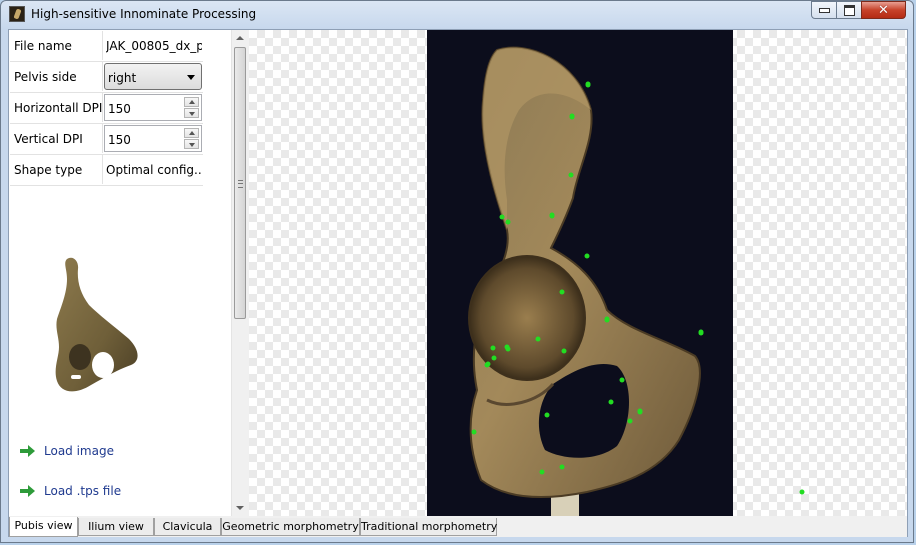  I want to click on left-panel-scrollbar, so click(239, 273).